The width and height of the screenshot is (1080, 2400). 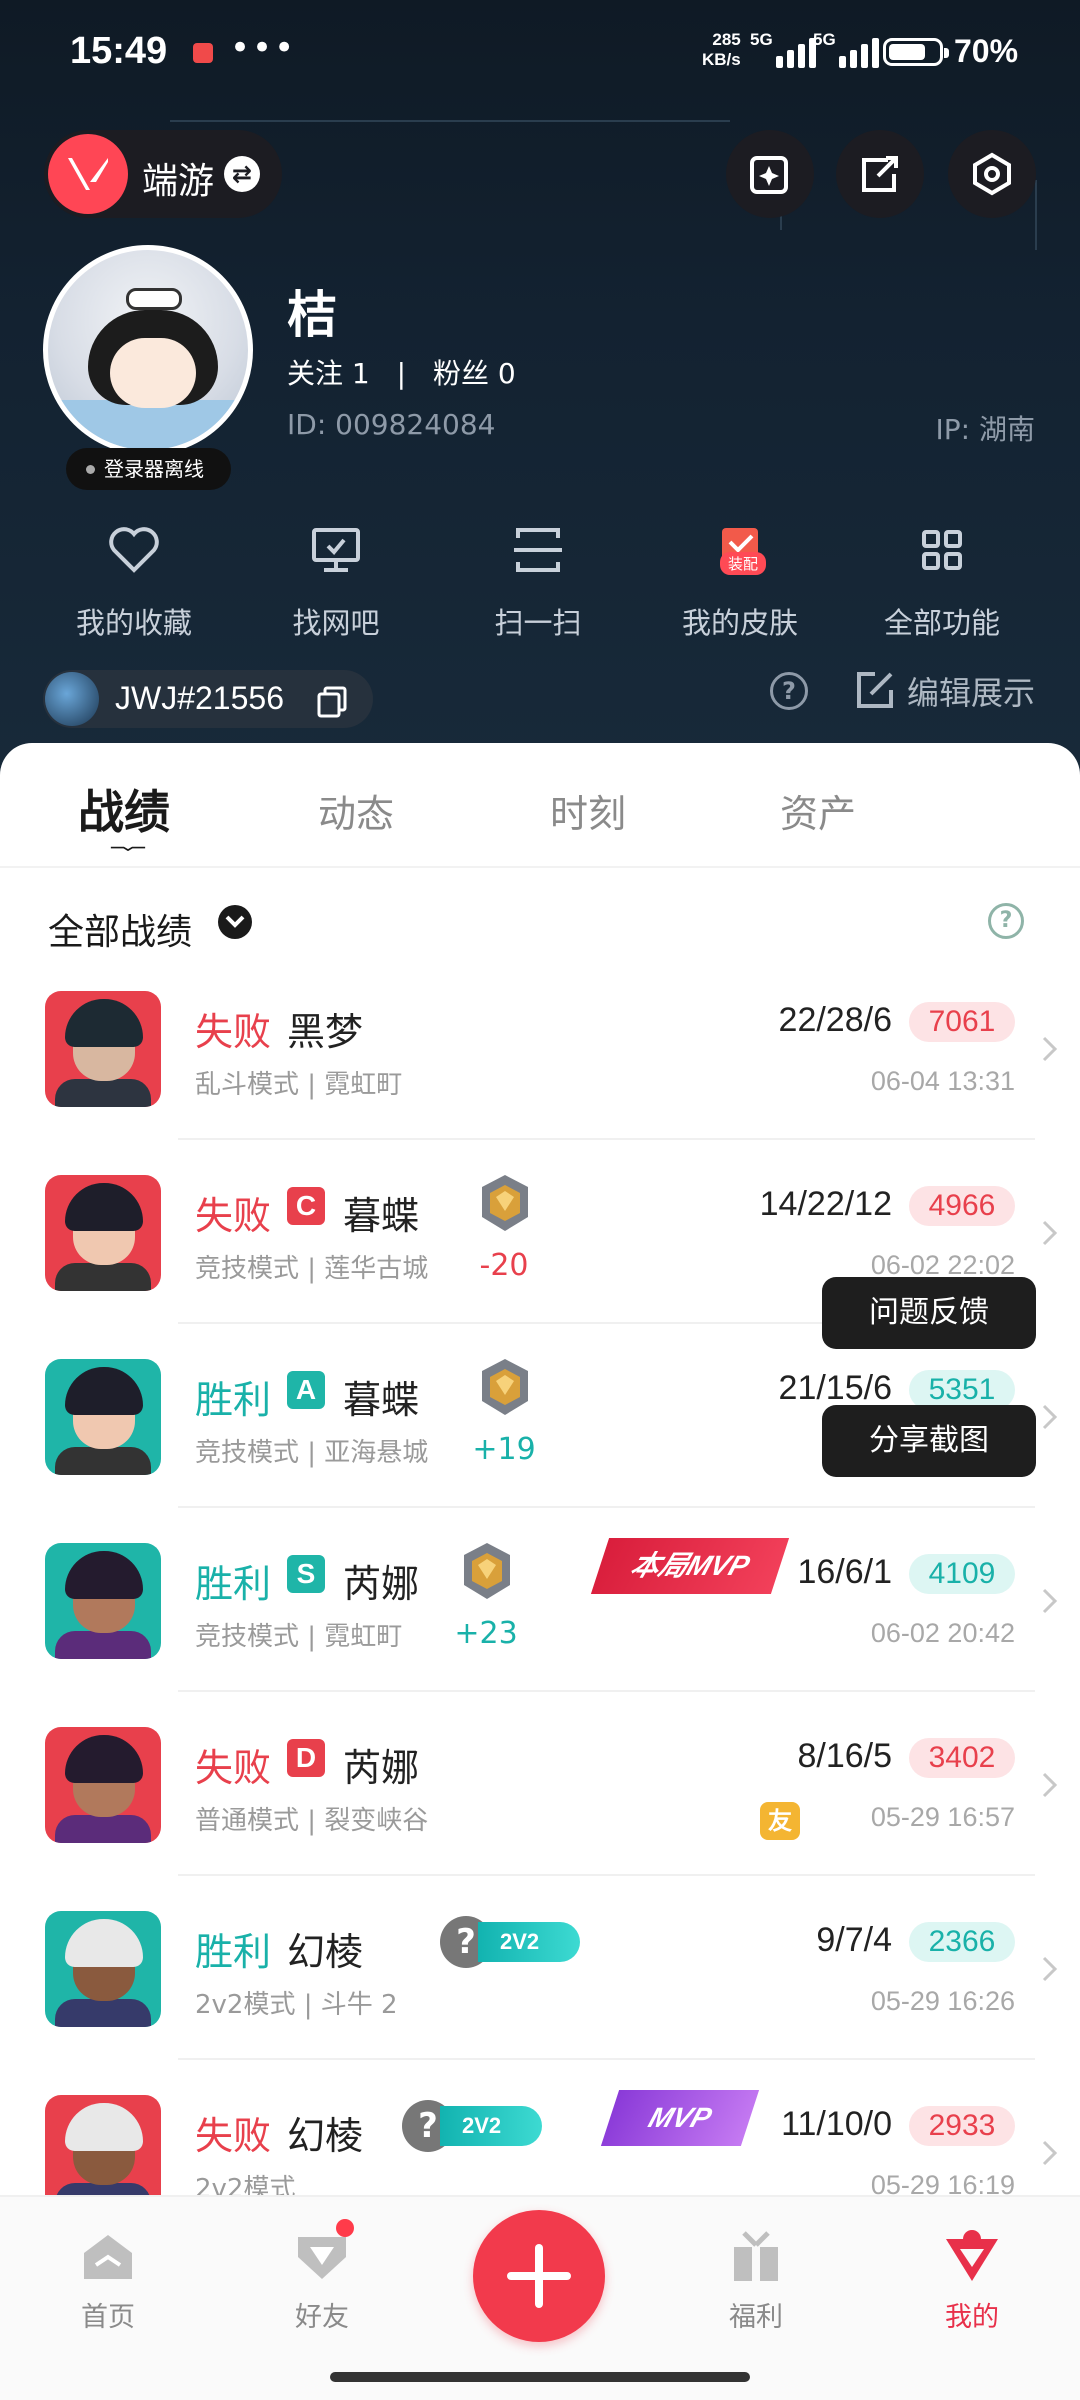 What do you see at coordinates (203, 53) in the screenshot?
I see `notification-app-icon` at bounding box center [203, 53].